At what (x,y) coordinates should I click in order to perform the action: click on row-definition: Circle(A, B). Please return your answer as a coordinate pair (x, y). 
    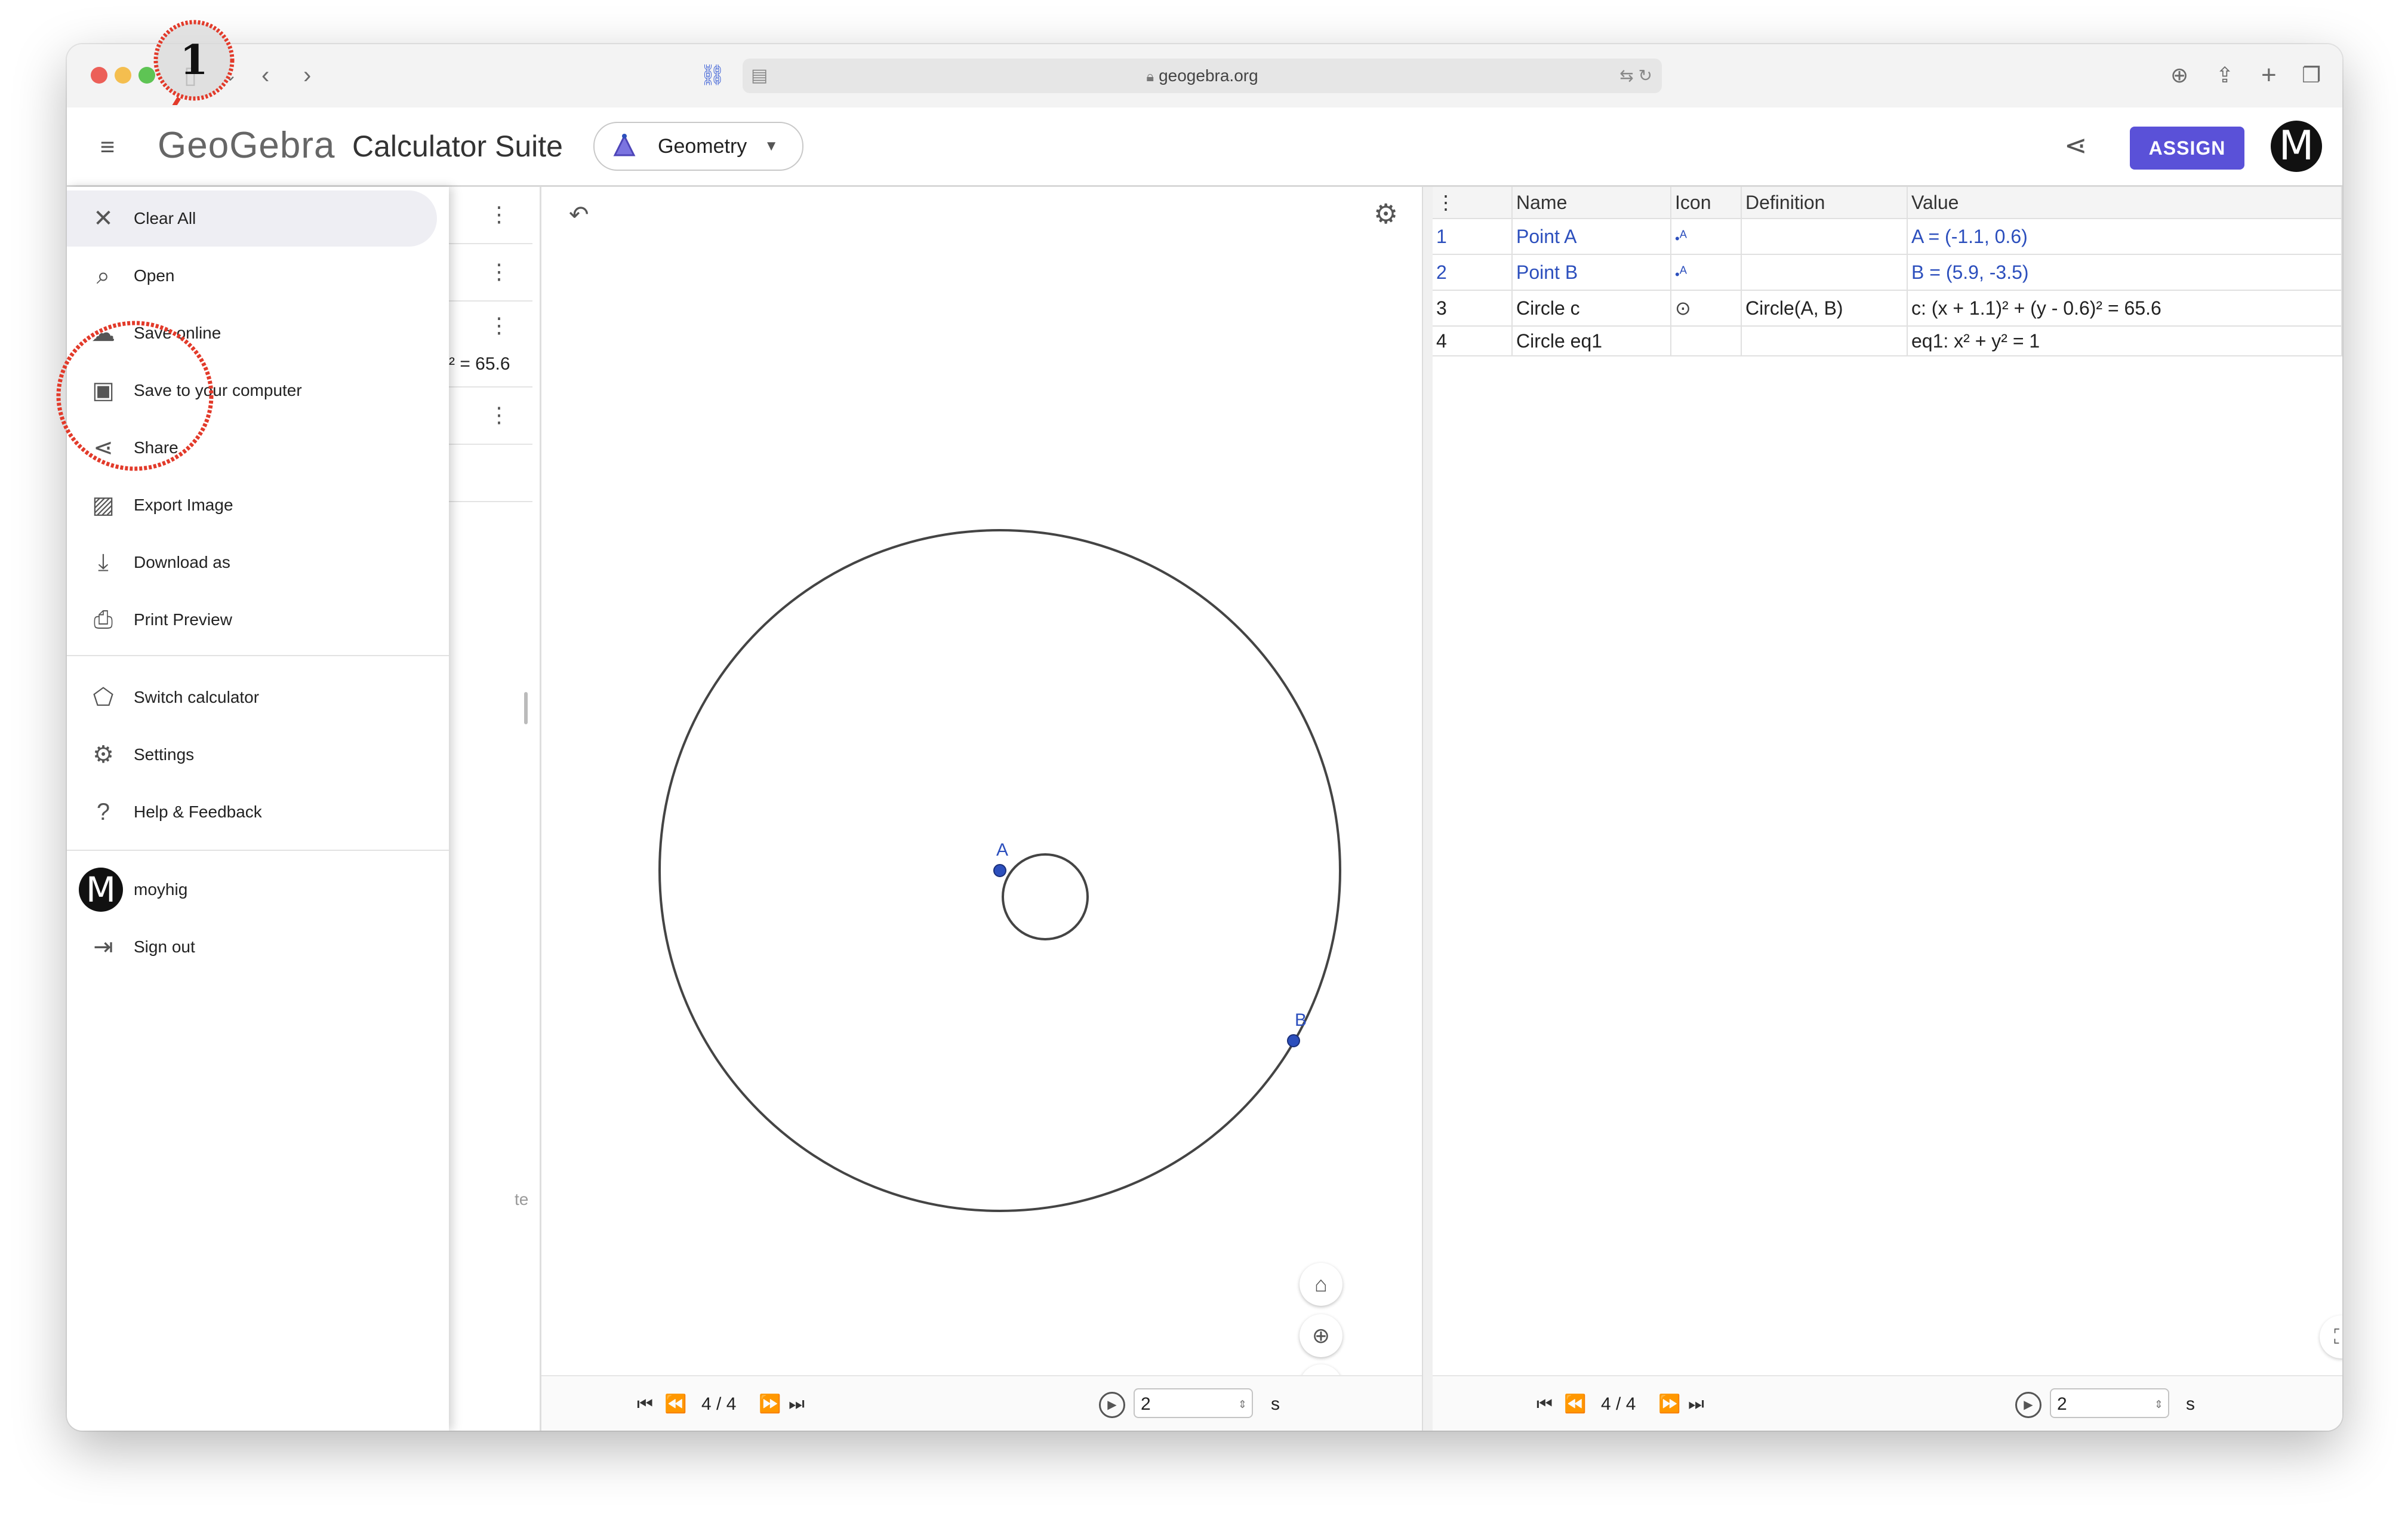
    Looking at the image, I should click on (1824, 309).